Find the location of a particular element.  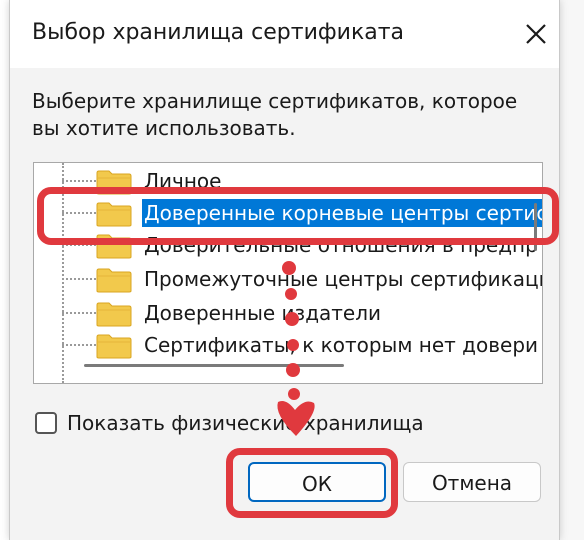

annotation-arrow is located at coordinates (296, 348).